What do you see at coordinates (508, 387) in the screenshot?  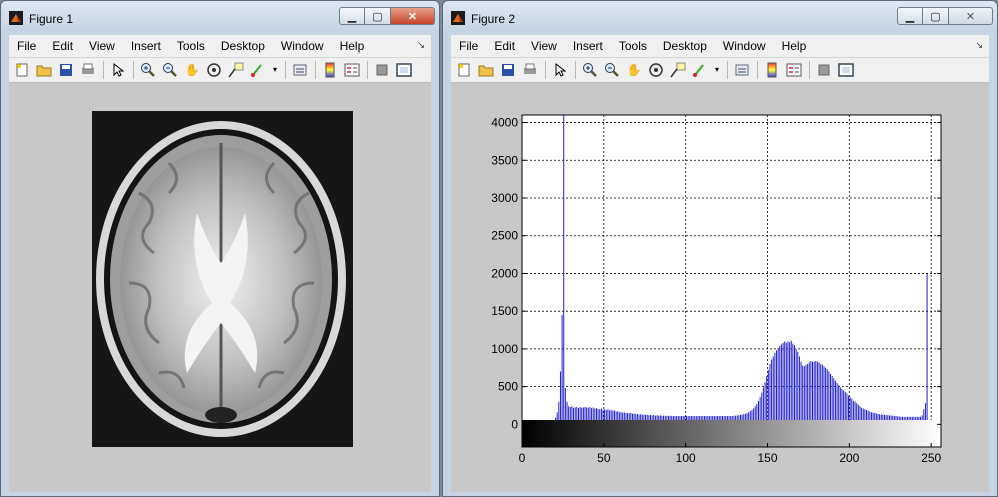 I see `y-tick-label: 500` at bounding box center [508, 387].